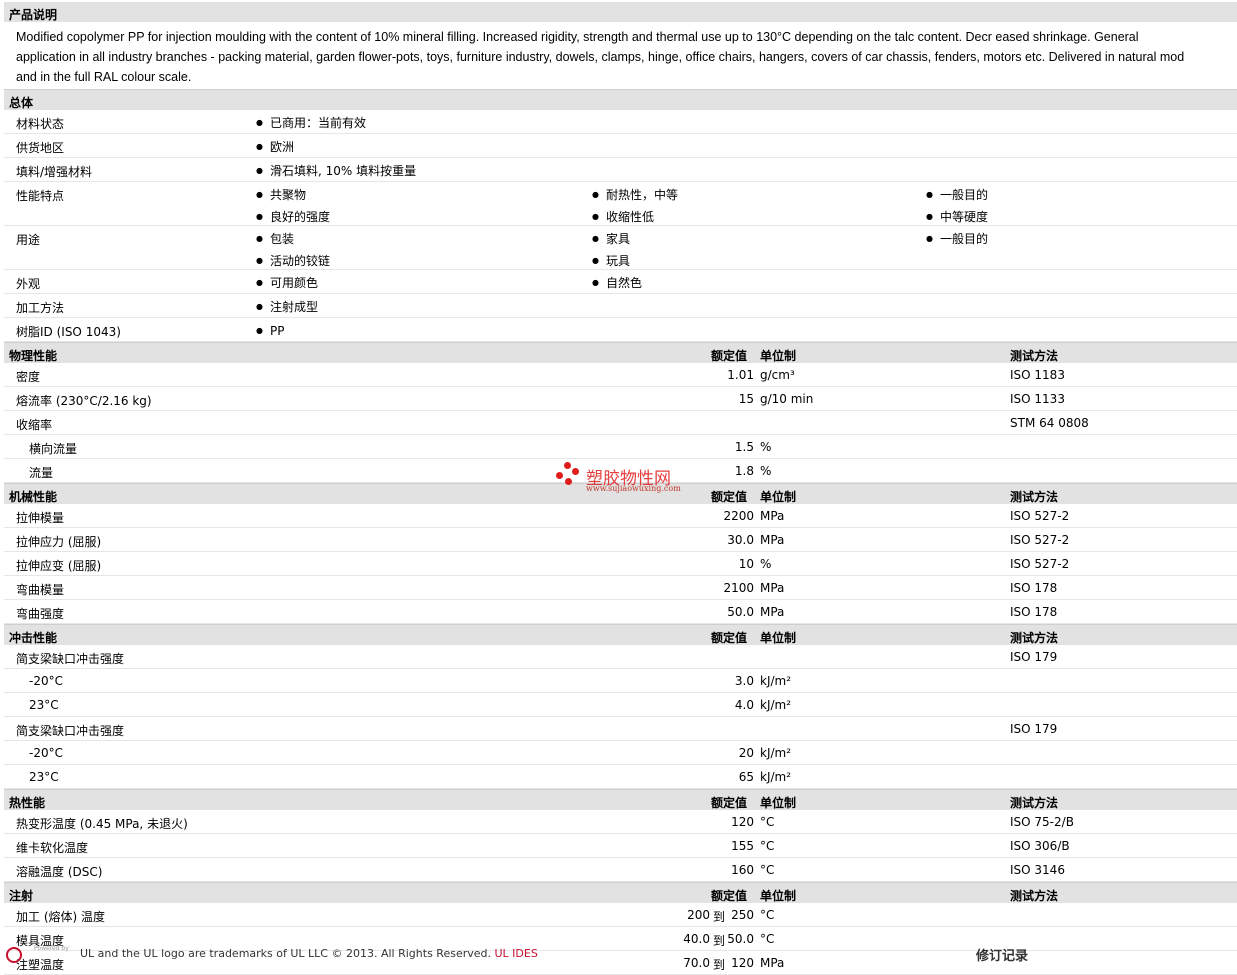  What do you see at coordinates (742, 822) in the screenshot?
I see `property-value: 120` at bounding box center [742, 822].